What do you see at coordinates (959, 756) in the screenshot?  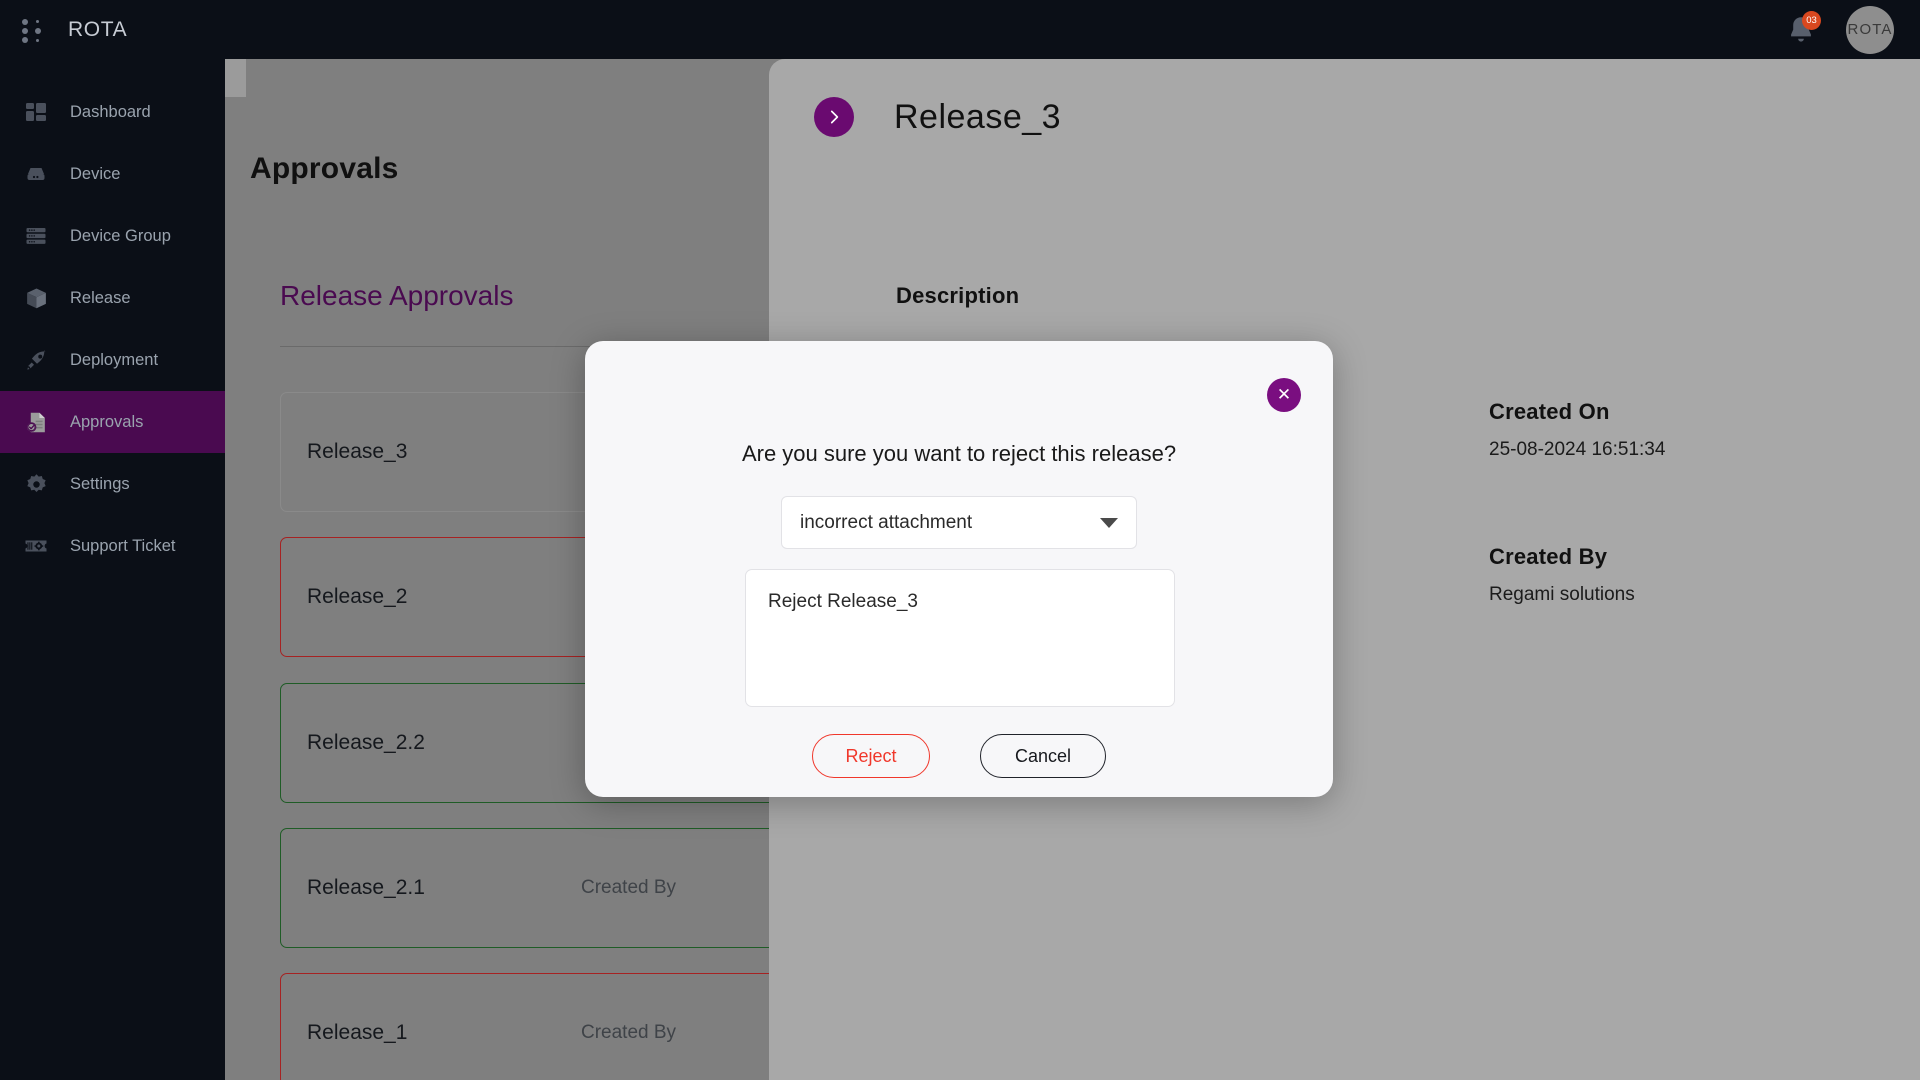 I see `dialog-actions: Reject Cancel` at bounding box center [959, 756].